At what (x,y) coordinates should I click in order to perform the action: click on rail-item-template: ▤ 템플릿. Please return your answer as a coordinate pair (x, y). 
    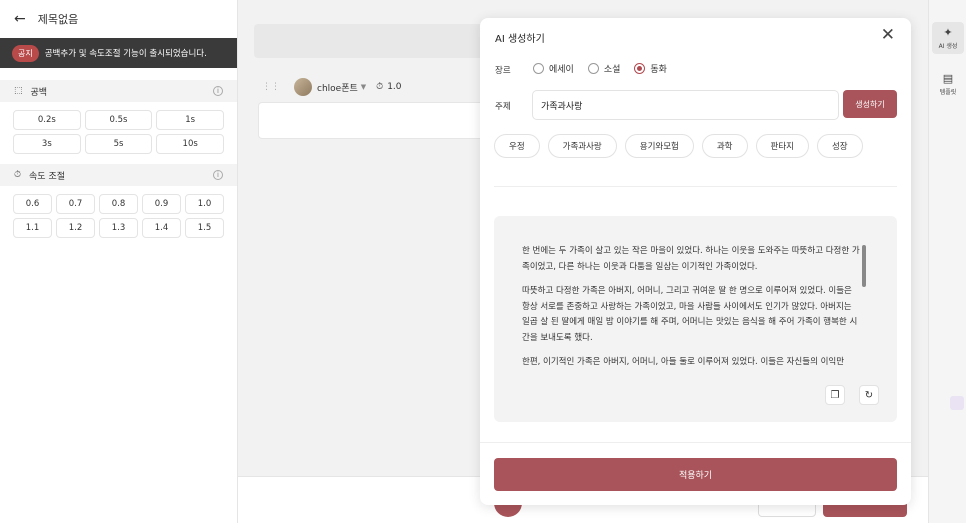
    Looking at the image, I should click on (948, 84).